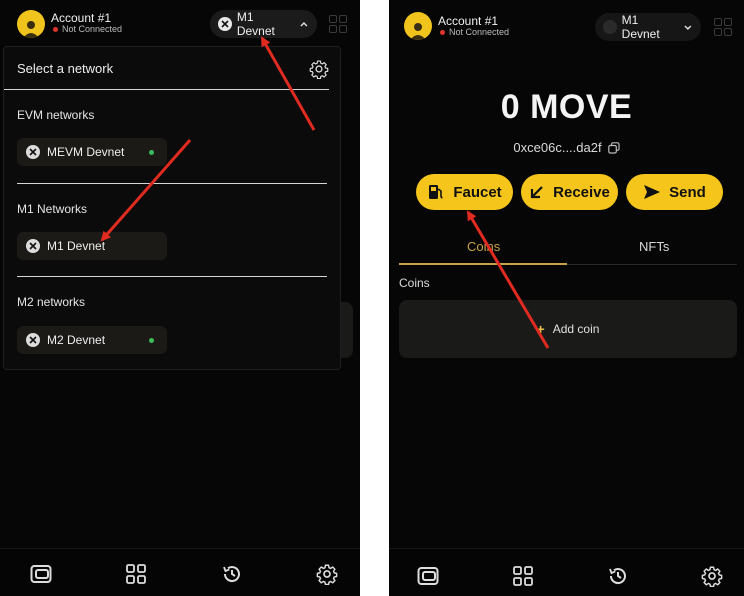  What do you see at coordinates (65, 68) in the screenshot?
I see `dropdown-title: Select a network` at bounding box center [65, 68].